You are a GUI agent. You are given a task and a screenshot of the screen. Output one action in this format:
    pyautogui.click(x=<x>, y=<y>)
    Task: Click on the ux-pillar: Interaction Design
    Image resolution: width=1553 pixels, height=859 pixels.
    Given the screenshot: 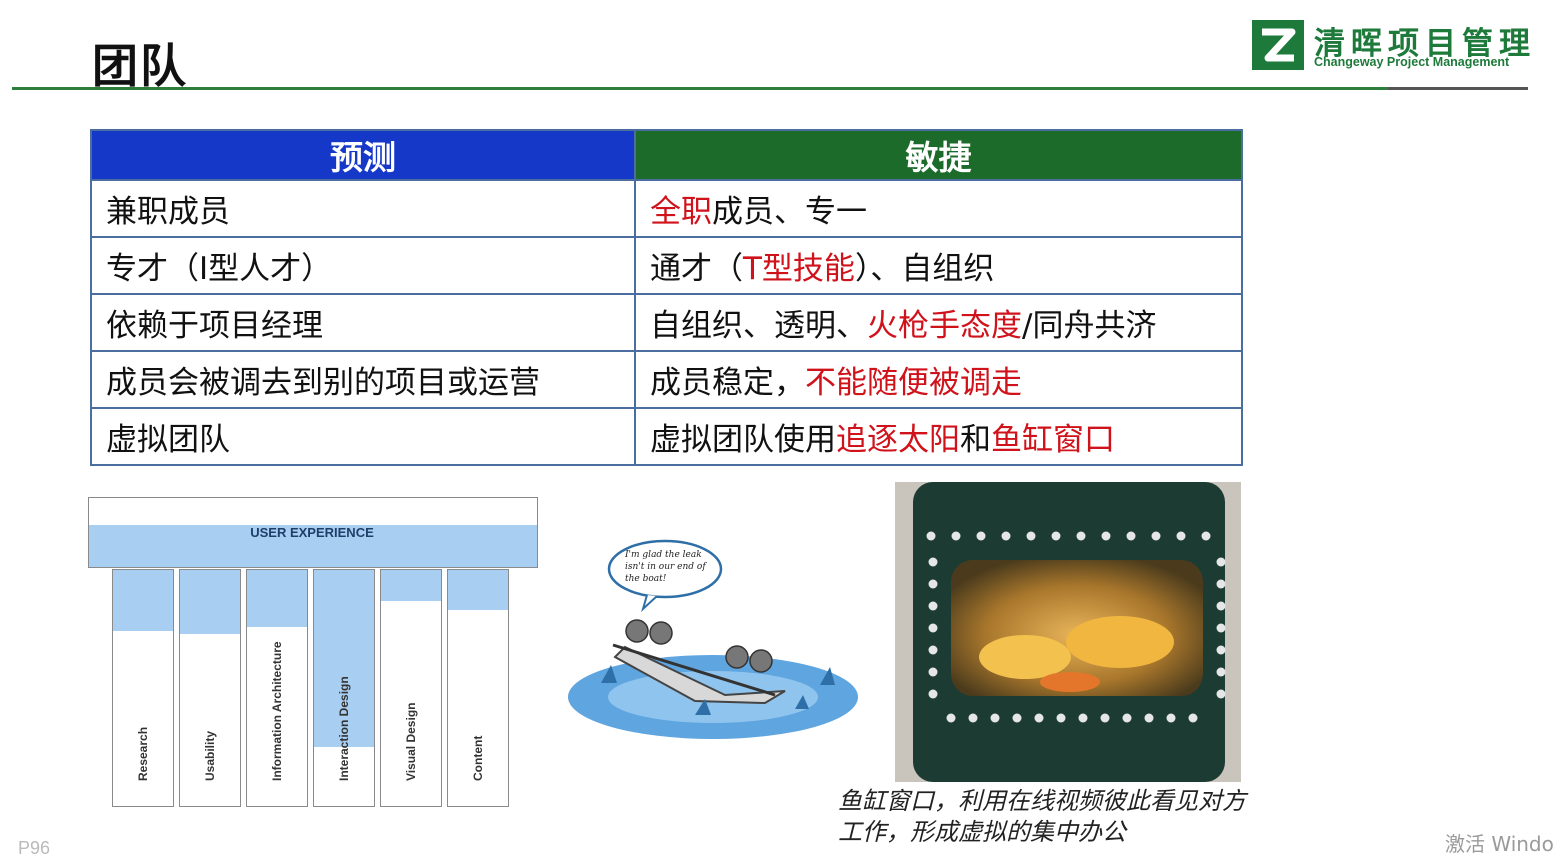 What is the action you would take?
    pyautogui.click(x=344, y=688)
    